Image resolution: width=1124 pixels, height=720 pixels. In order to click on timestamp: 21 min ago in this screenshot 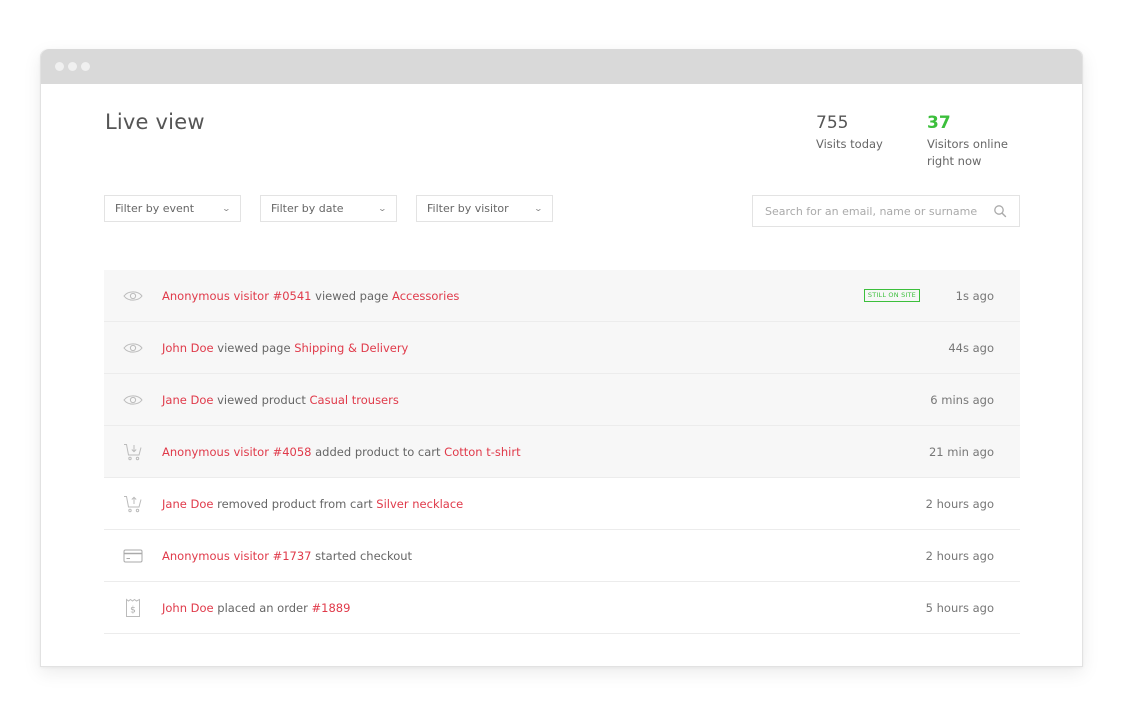, I will do `click(961, 451)`.